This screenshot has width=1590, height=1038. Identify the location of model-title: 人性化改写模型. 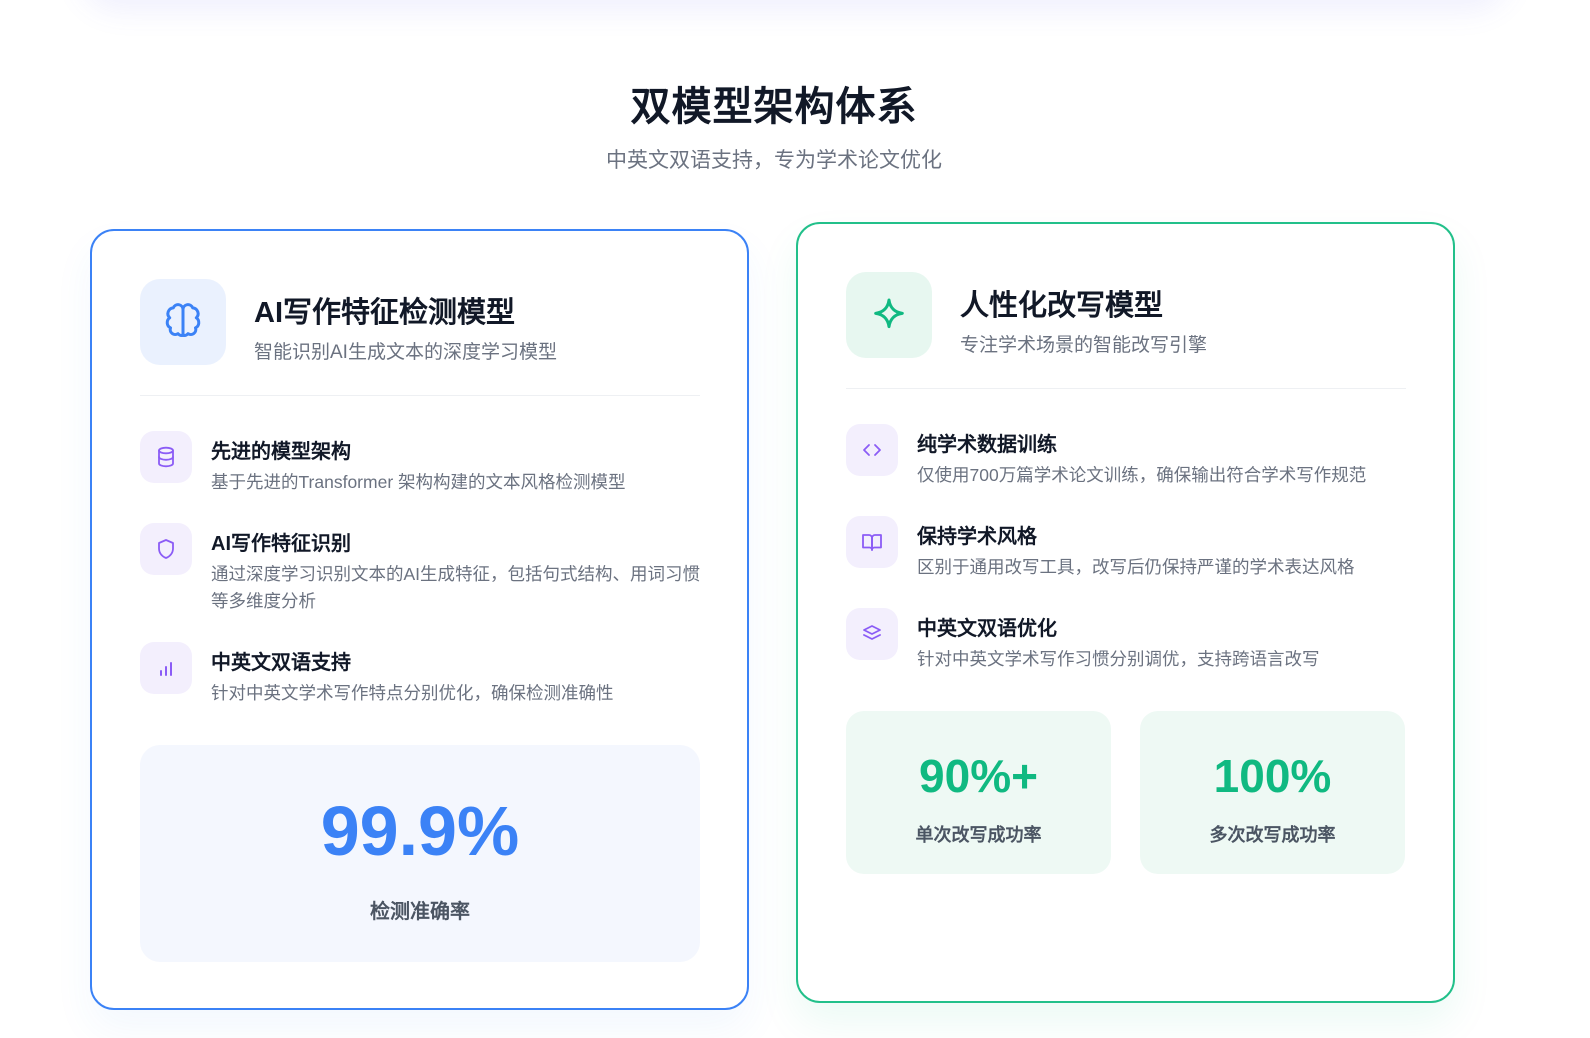
(1062, 306).